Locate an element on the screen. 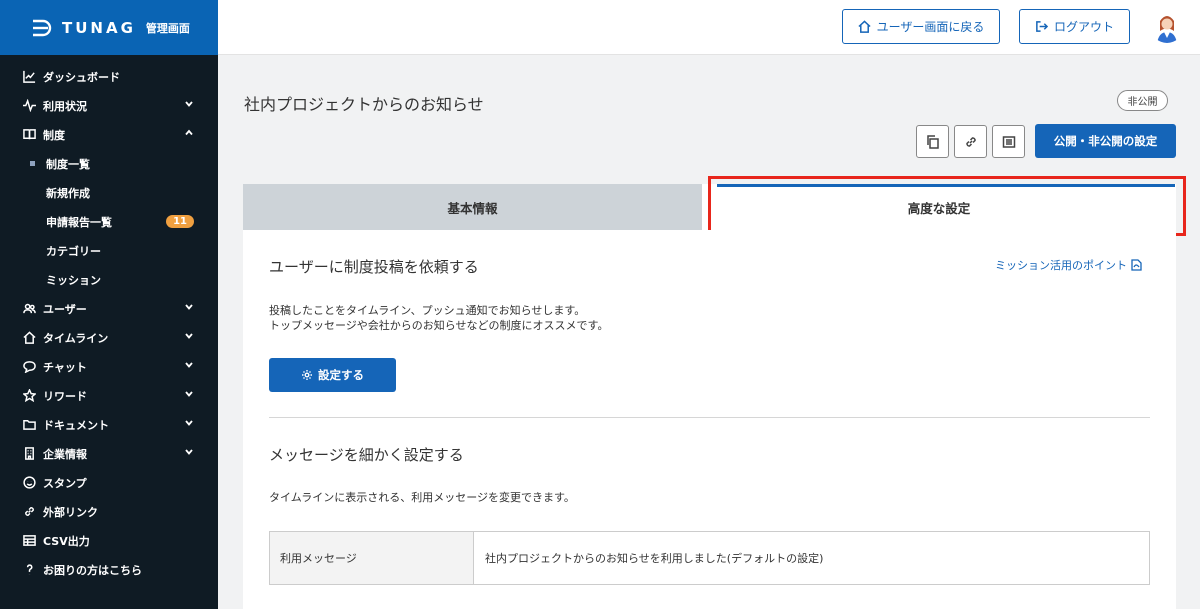 The width and height of the screenshot is (1200, 609). highlight-box is located at coordinates (947, 206).